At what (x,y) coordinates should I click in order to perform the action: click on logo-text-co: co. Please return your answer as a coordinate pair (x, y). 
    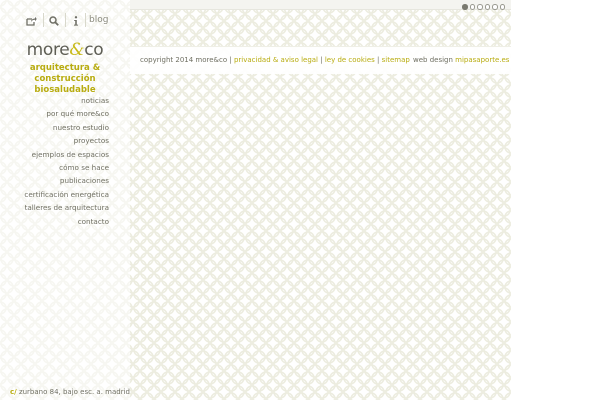
    Looking at the image, I should click on (94, 50).